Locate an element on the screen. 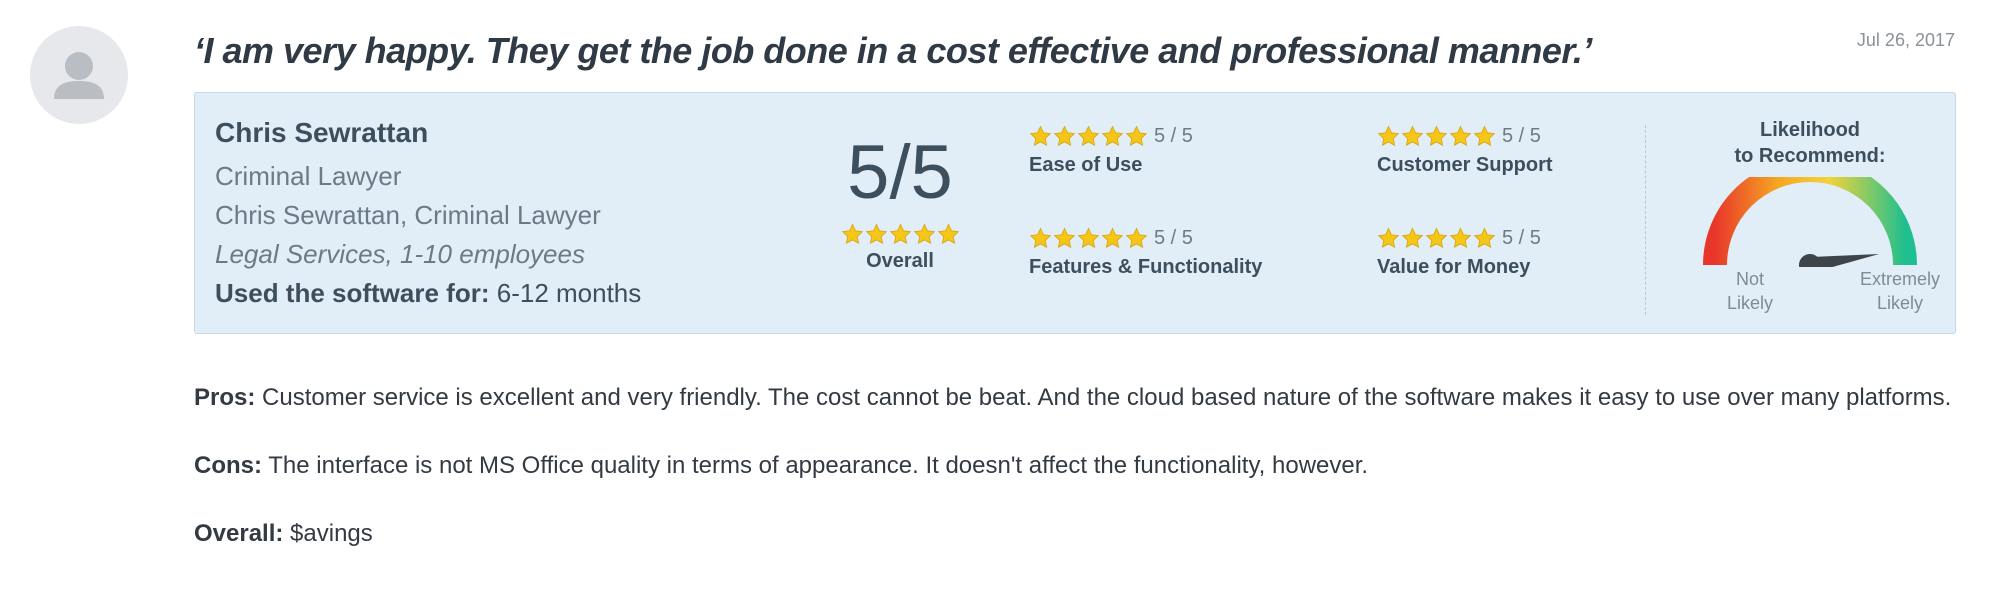  overall-label: Overall is located at coordinates (900, 261).